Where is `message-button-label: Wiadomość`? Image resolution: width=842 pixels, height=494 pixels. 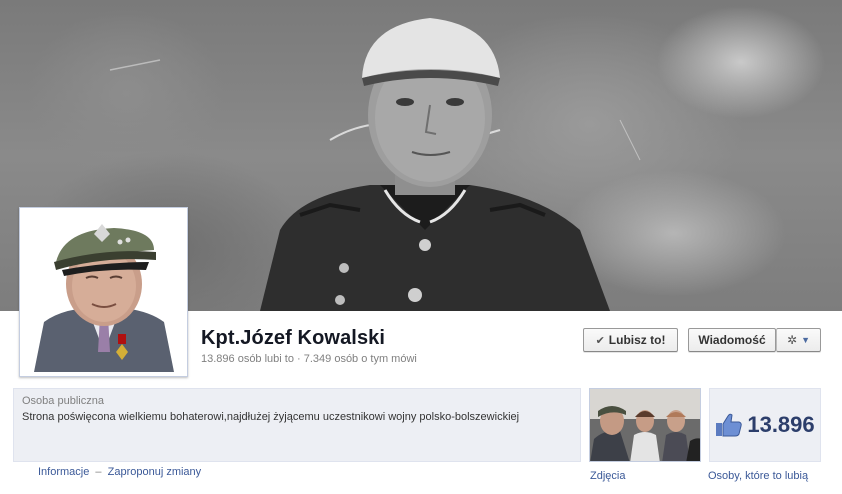 message-button-label: Wiadomość is located at coordinates (732, 340).